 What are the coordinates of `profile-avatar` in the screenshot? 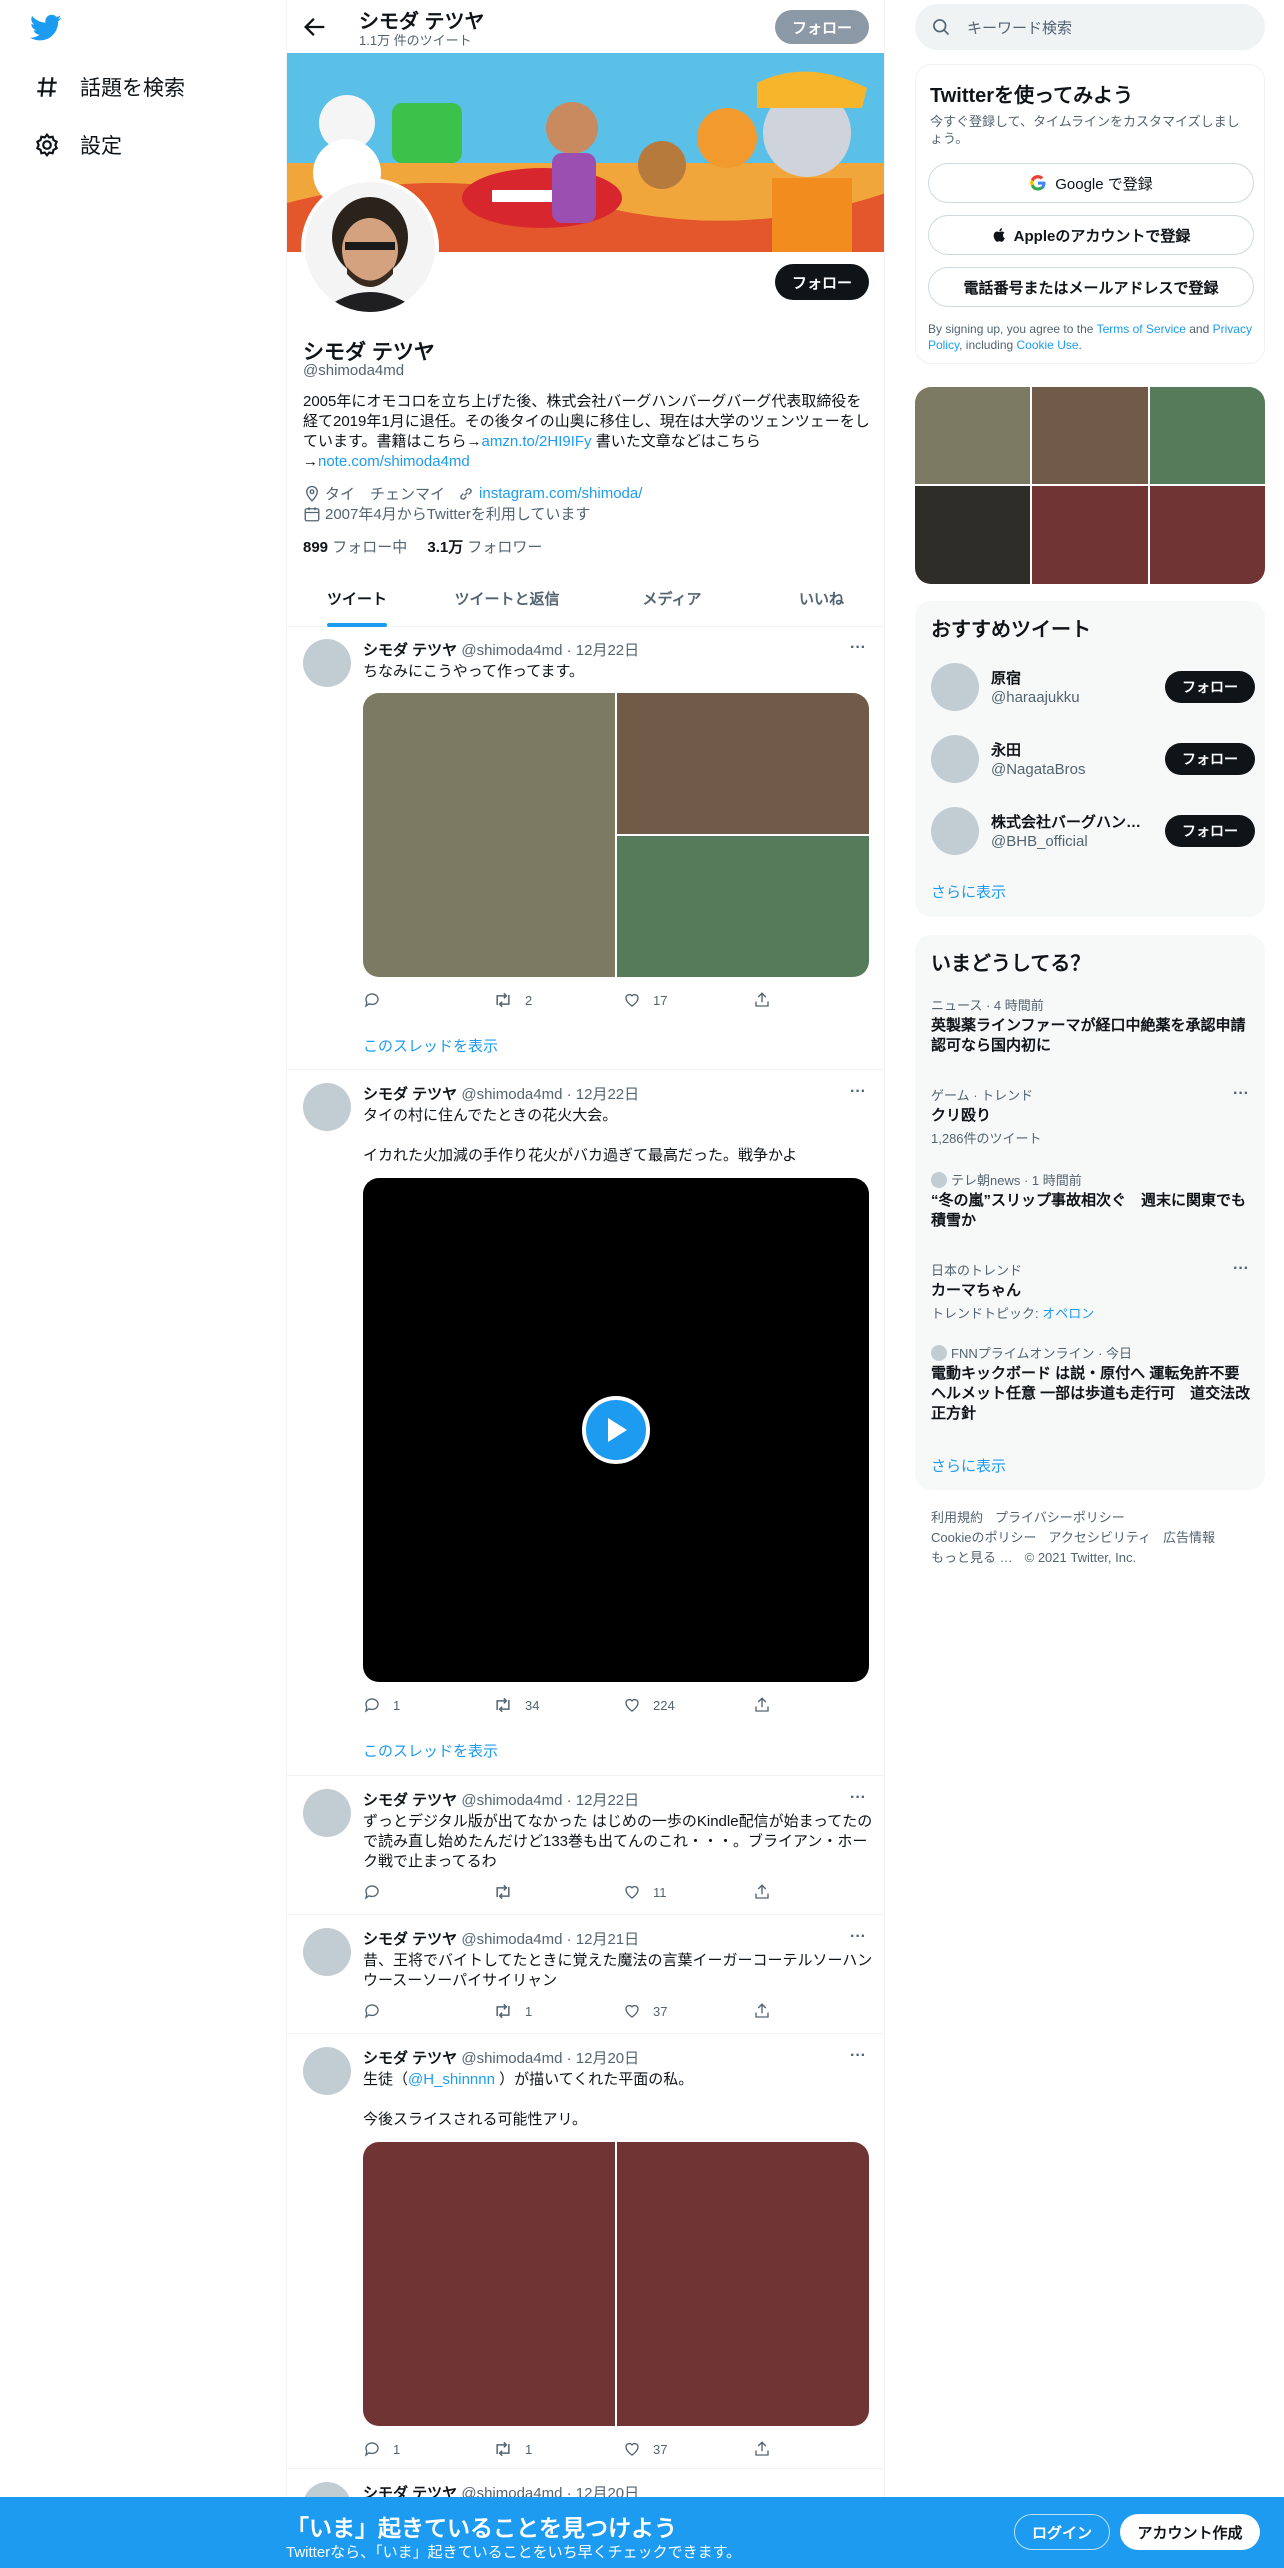 It's located at (370, 247).